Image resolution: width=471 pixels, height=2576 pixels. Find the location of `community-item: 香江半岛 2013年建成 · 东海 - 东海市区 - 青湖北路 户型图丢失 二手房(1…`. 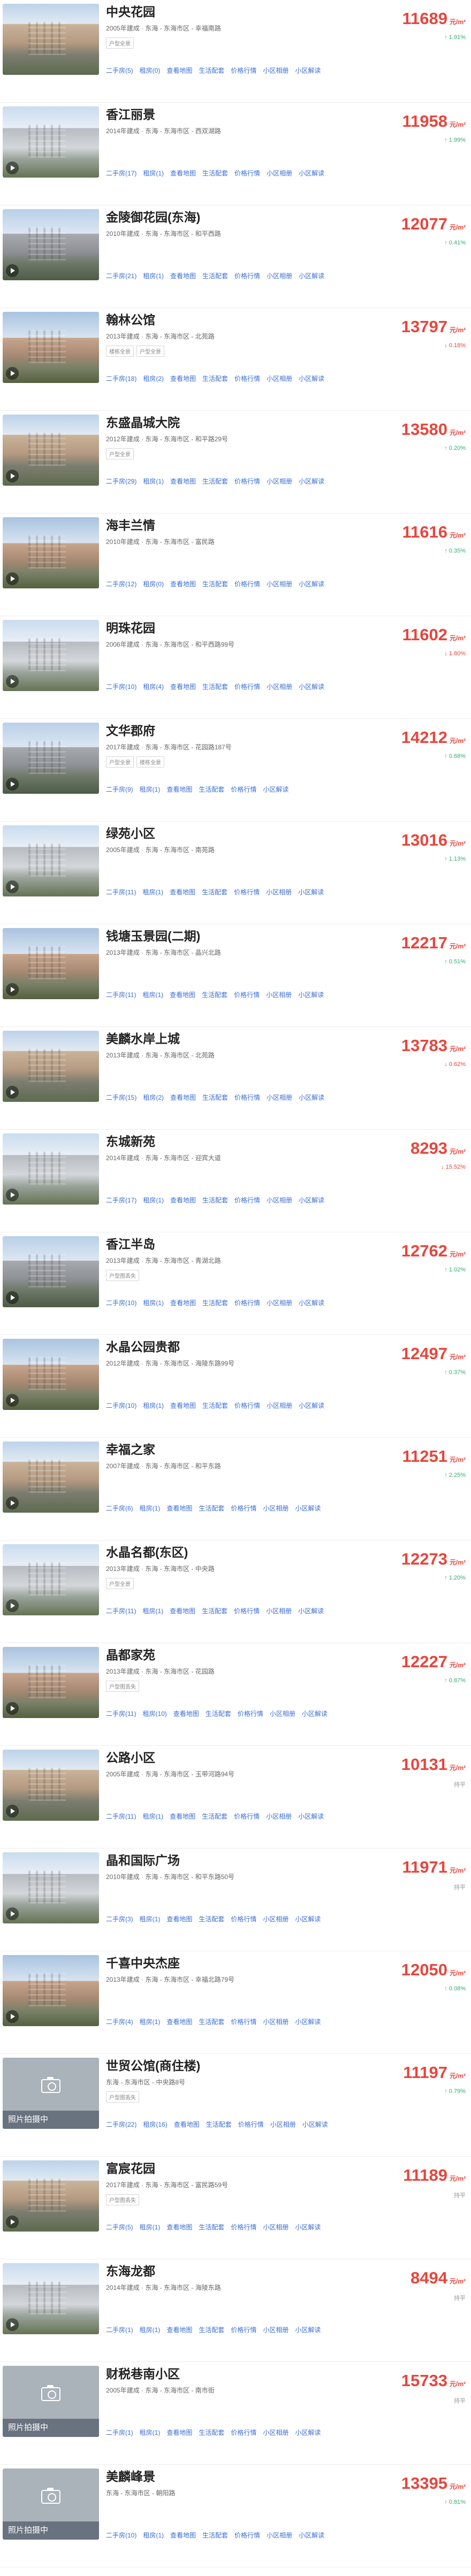

community-item: 香江半岛 2013年建成 · 东海 - 东海市区 - 青湖北路 户型图丢失 二手房(1… is located at coordinates (236, 1283).